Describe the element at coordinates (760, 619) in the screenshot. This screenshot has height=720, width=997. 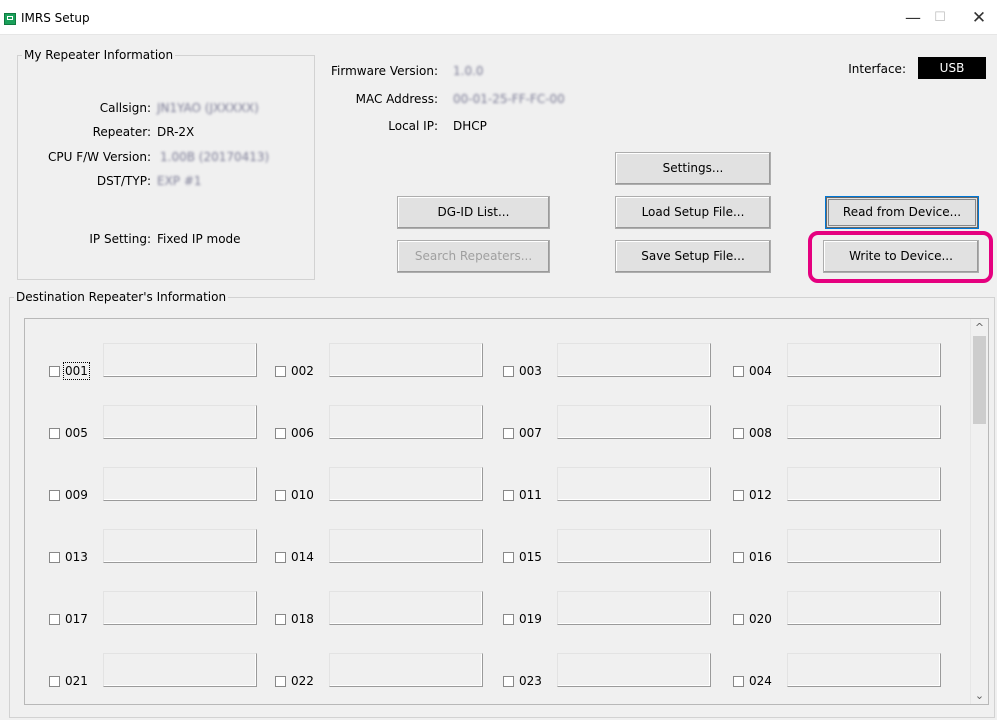
I see `slot-number: 020` at that location.